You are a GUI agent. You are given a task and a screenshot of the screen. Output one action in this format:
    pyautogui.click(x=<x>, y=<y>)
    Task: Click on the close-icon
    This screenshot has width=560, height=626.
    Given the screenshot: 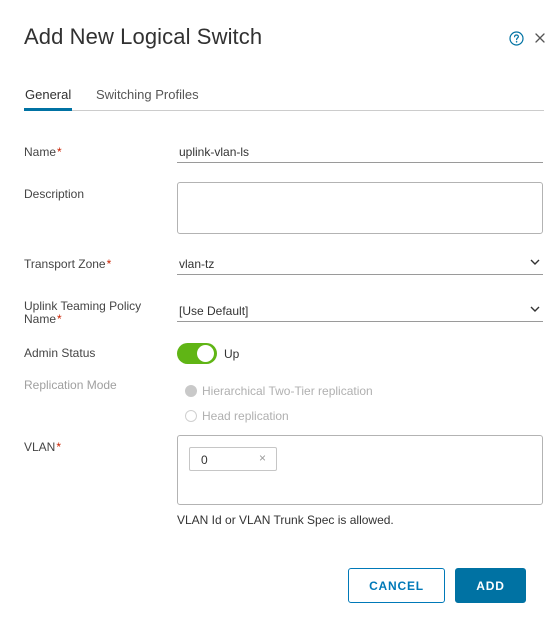 What is the action you would take?
    pyautogui.click(x=540, y=38)
    